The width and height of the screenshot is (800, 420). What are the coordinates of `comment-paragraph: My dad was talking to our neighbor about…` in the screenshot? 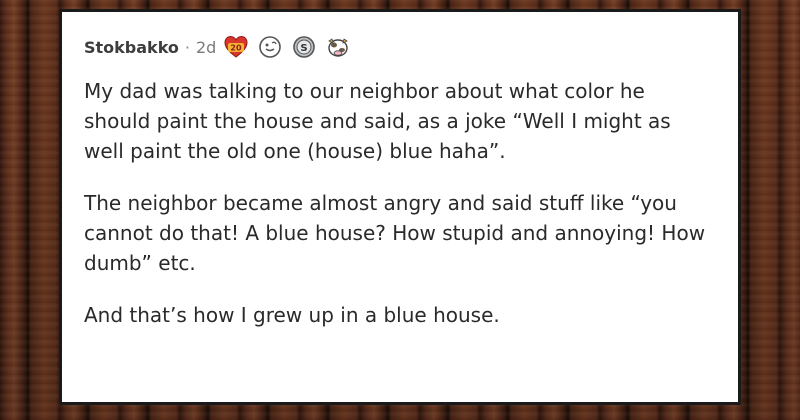 It's located at (377, 121).